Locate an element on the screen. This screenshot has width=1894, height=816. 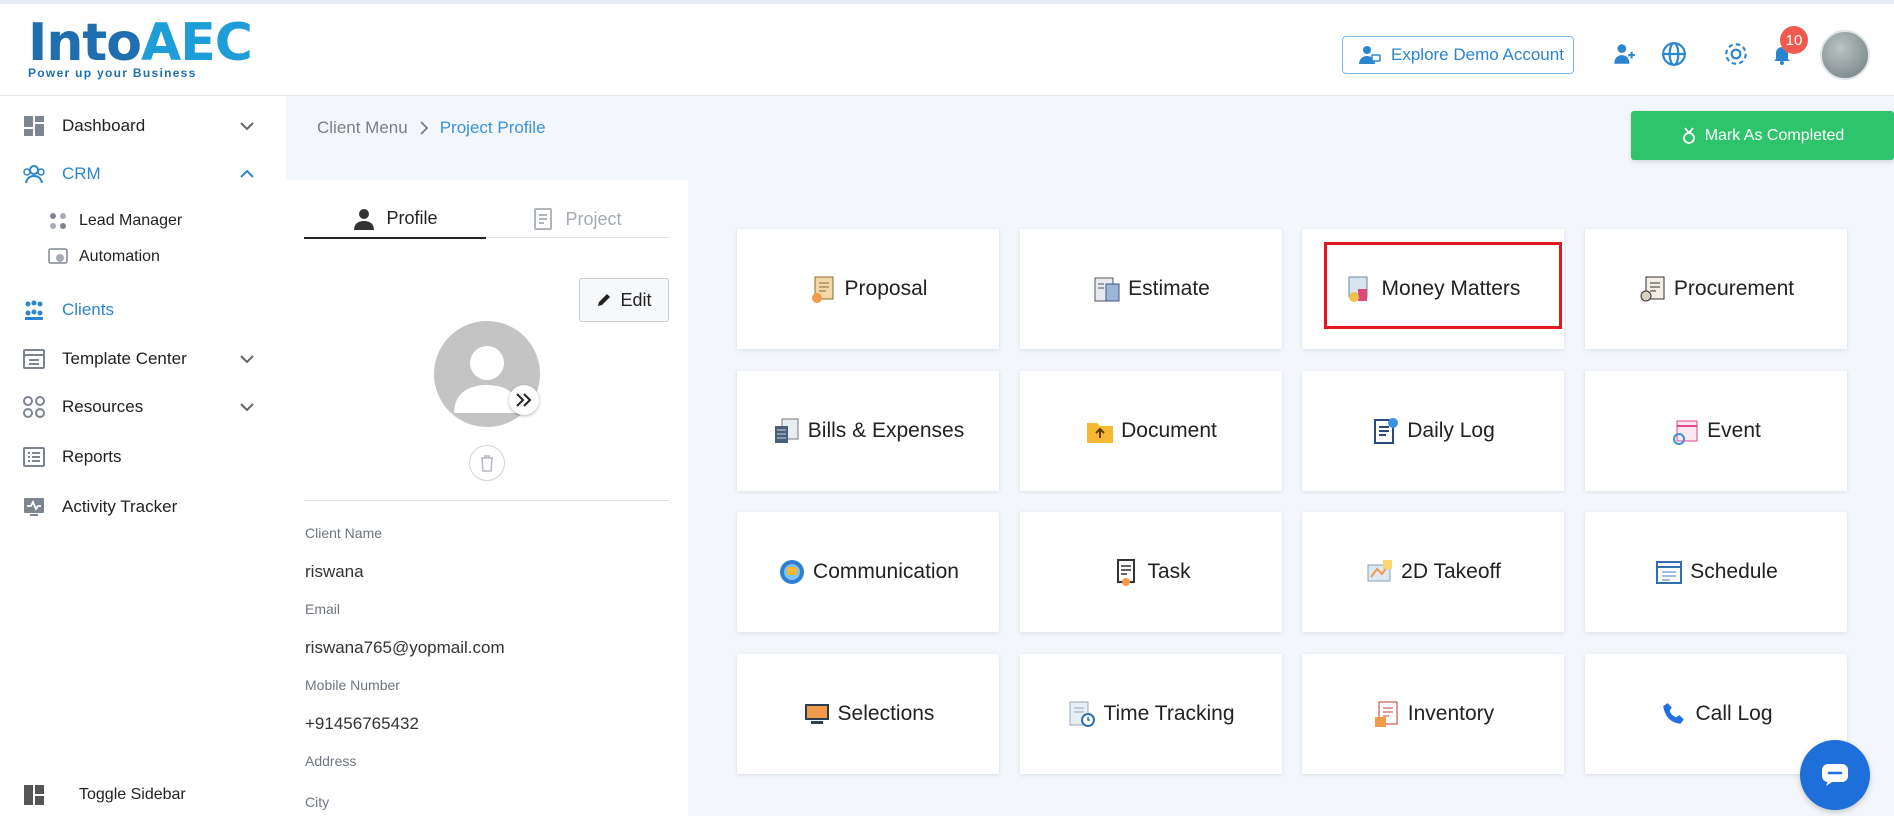
module-estimate: Estimate is located at coordinates (1151, 289).